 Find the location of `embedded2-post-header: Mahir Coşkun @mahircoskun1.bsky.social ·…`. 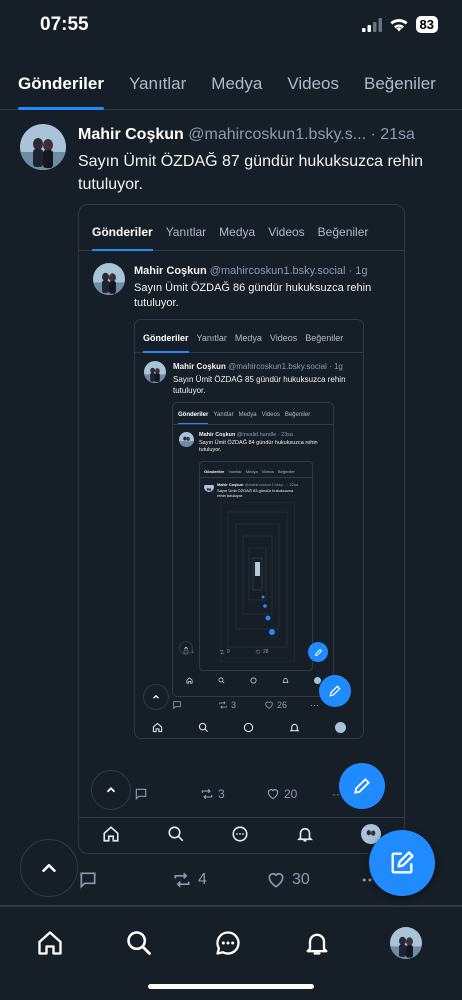

embedded2-post-header: Mahir Coşkun @mahircoskun1.bsky.social ·… is located at coordinates (267, 366).